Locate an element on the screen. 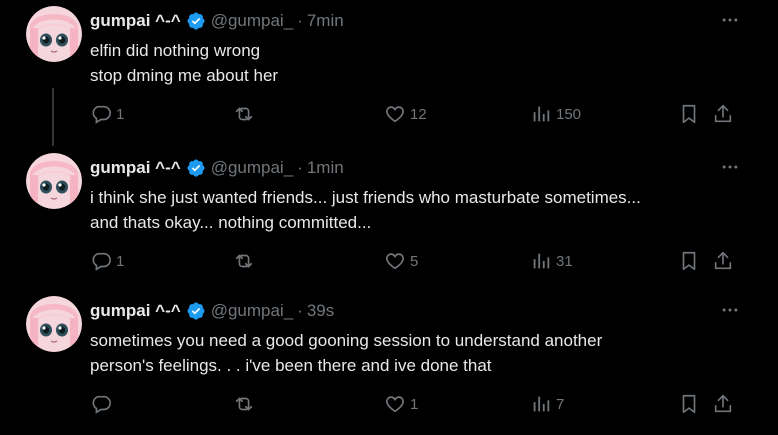 This screenshot has height=435, width=778. views-button: 31 is located at coordinates (551, 261).